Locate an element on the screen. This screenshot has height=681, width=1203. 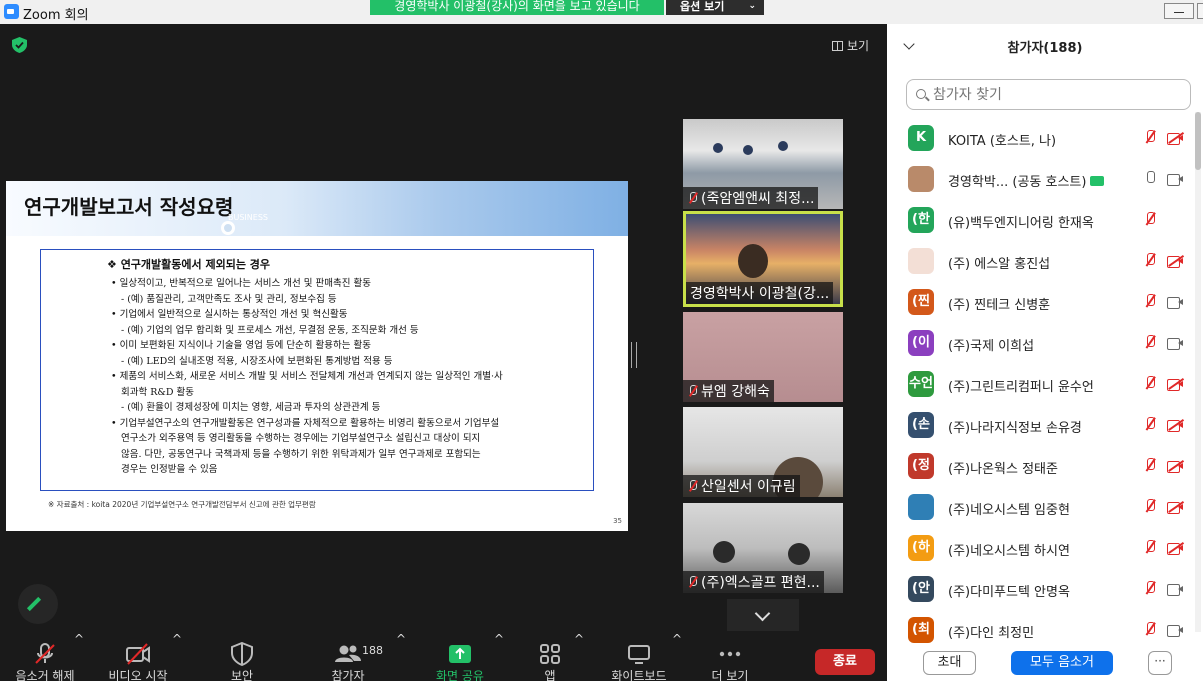
participant-name: KOITA (호스트, 나) is located at coordinates (1002, 141).